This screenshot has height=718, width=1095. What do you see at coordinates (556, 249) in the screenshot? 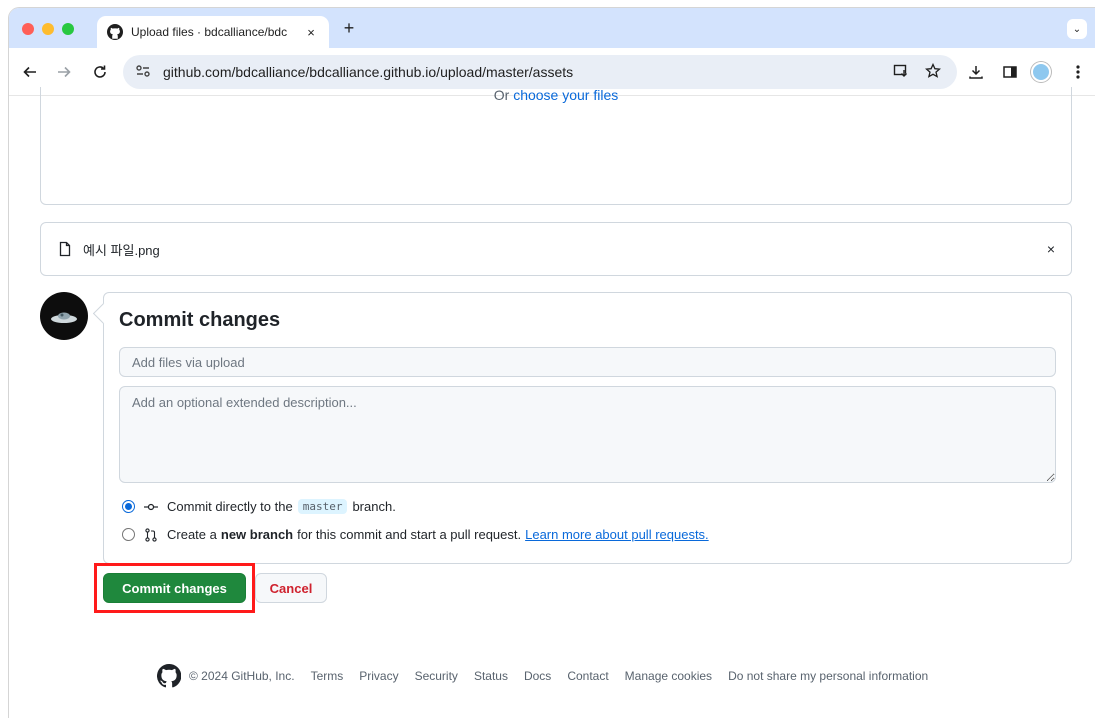
I see `uploaded-file-row: 예시 파일.png ×` at bounding box center [556, 249].